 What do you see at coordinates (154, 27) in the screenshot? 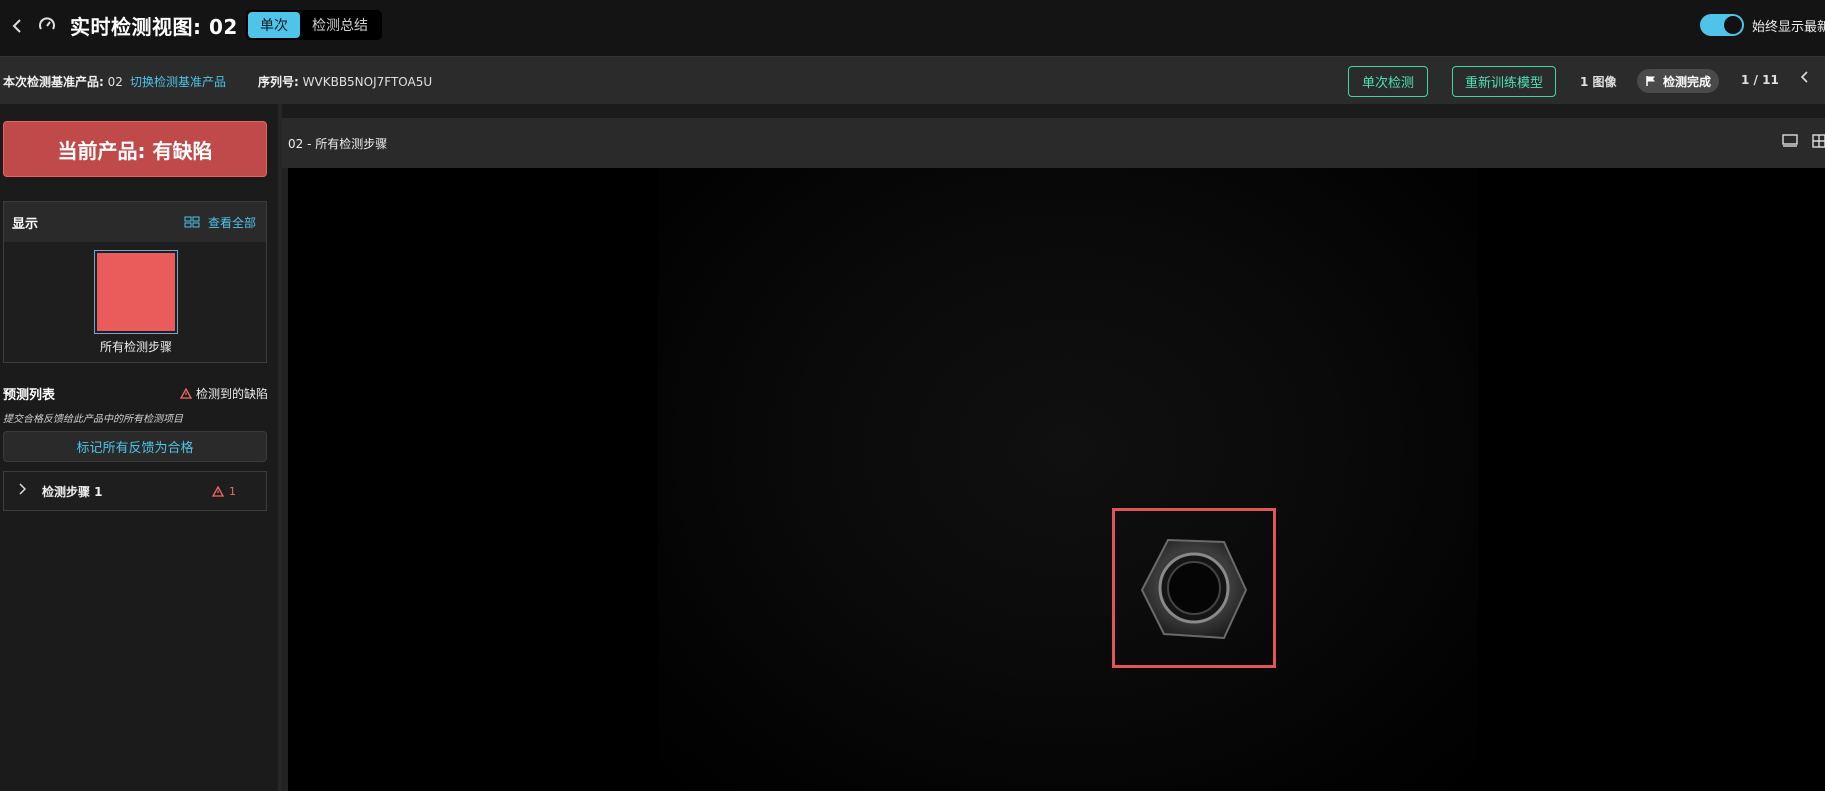
I see `page-title: 实时检测视图: 02` at bounding box center [154, 27].